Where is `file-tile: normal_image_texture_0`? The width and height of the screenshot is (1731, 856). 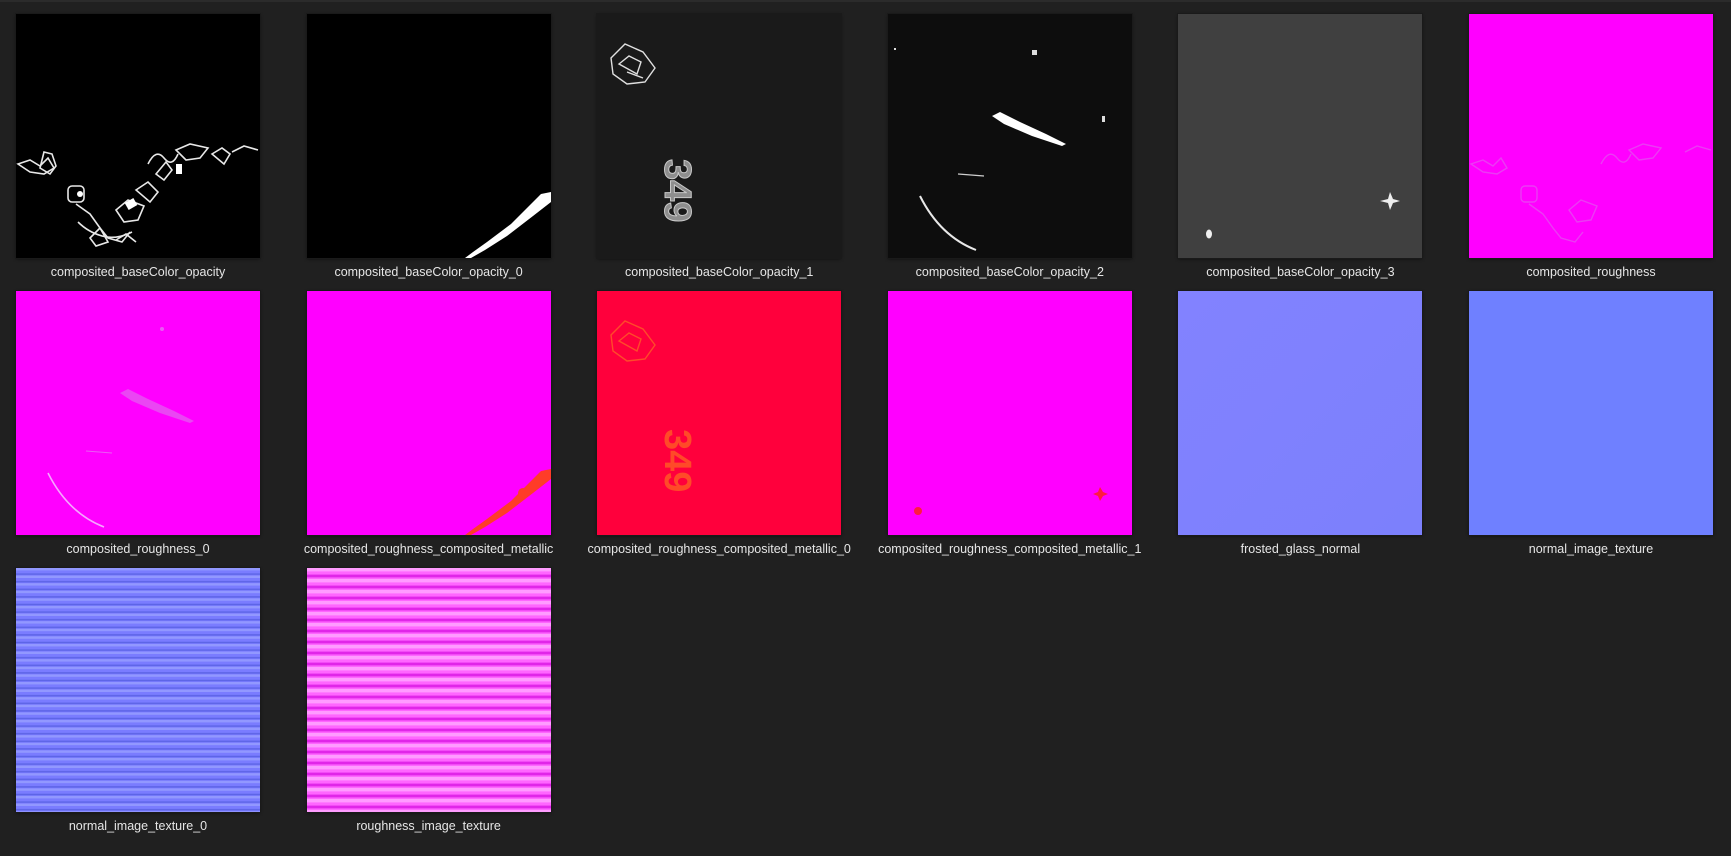
file-tile: normal_image_texture_0 is located at coordinates (138, 706).